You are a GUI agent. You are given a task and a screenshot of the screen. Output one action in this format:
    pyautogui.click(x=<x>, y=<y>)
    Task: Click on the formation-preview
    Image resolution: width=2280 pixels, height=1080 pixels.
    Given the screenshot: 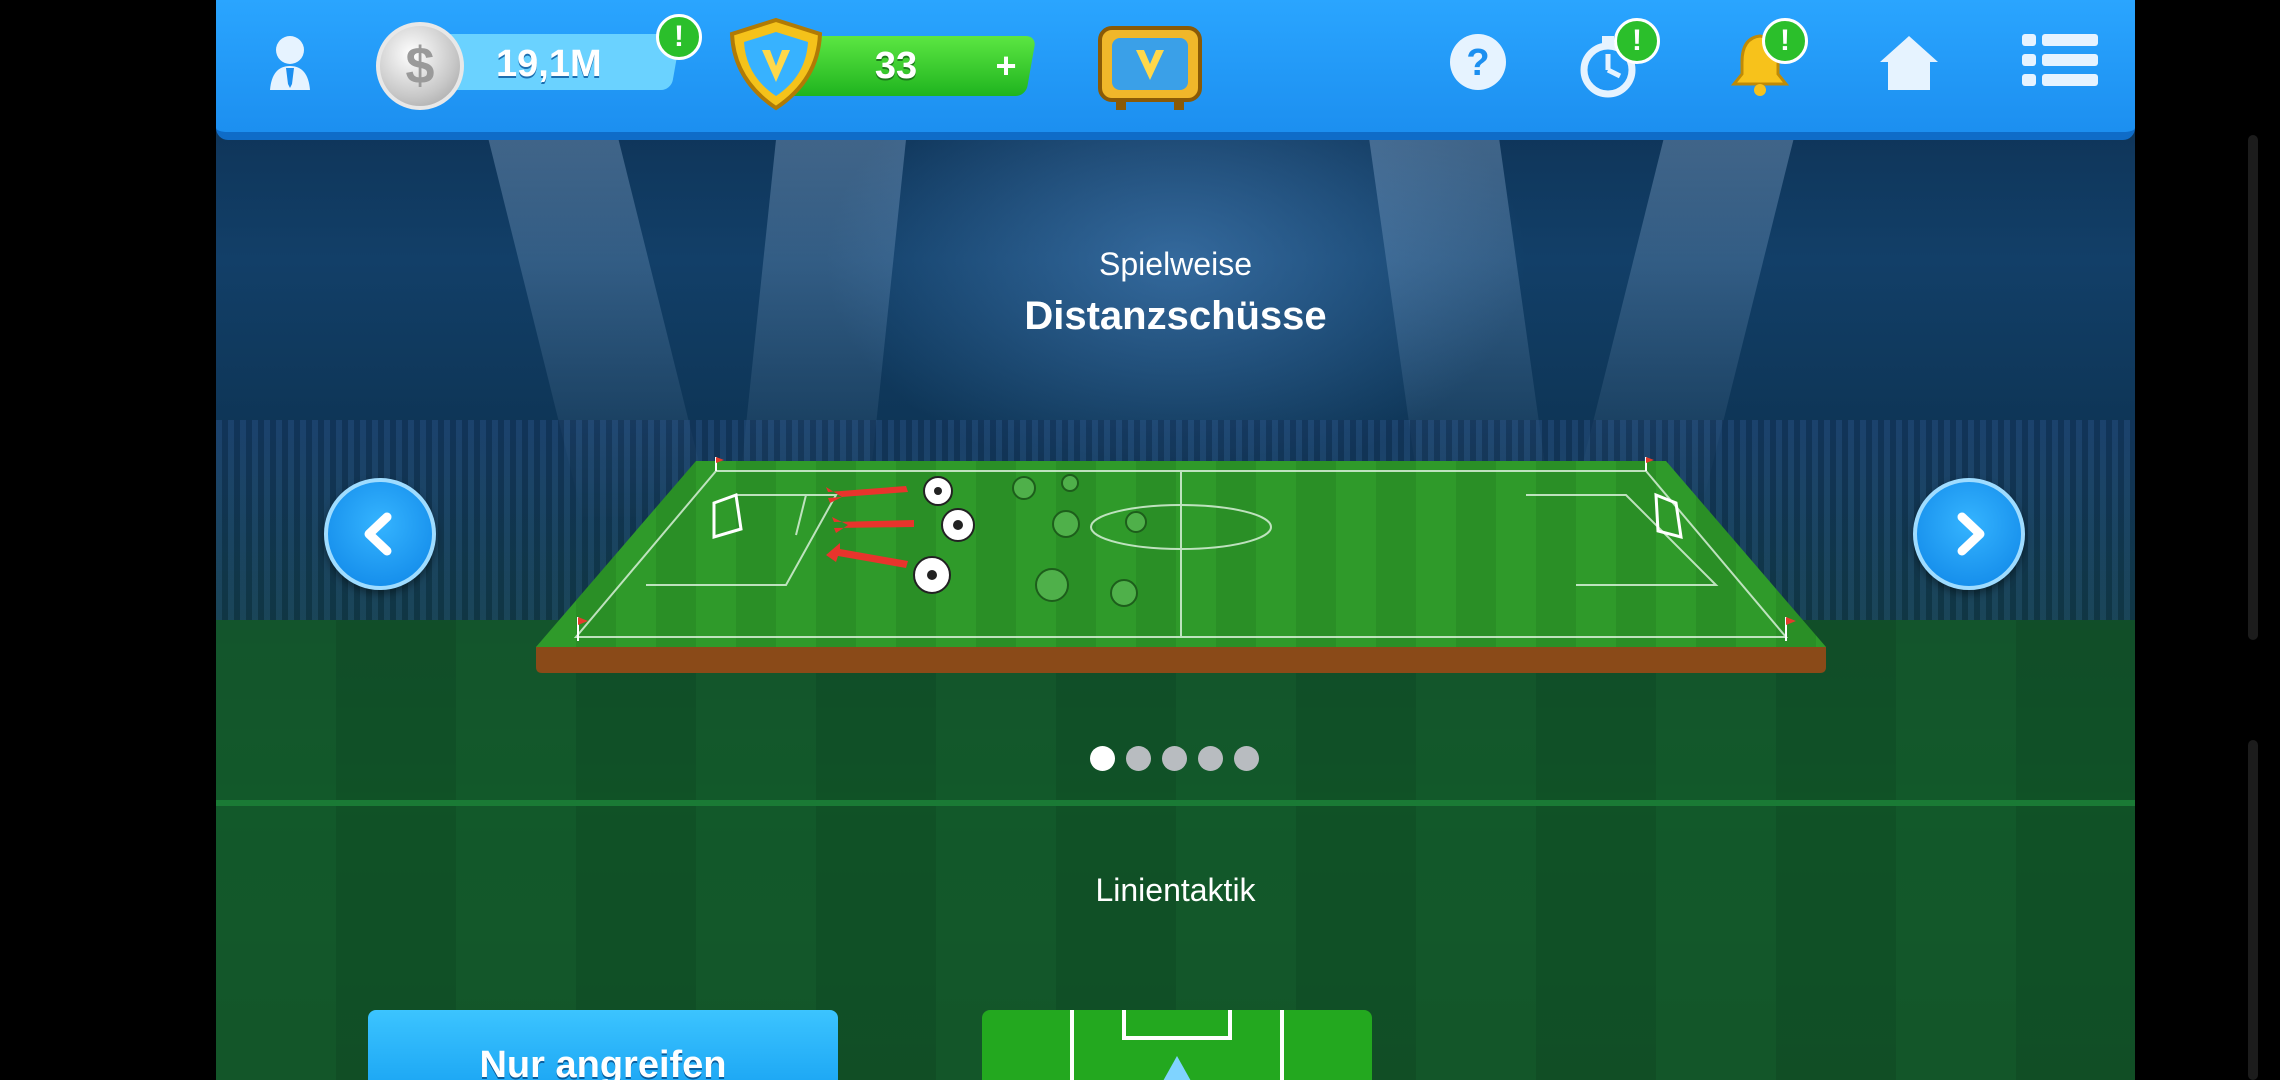 What is the action you would take?
    pyautogui.click(x=1177, y=1045)
    